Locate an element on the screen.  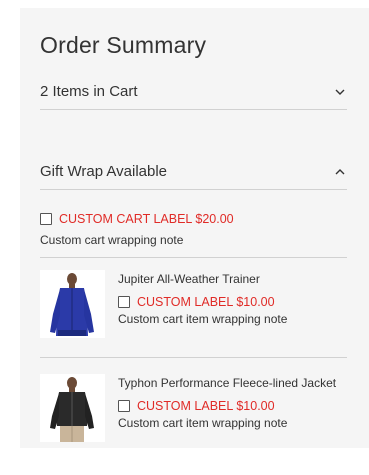
product-image-jacket is located at coordinates (72, 408).